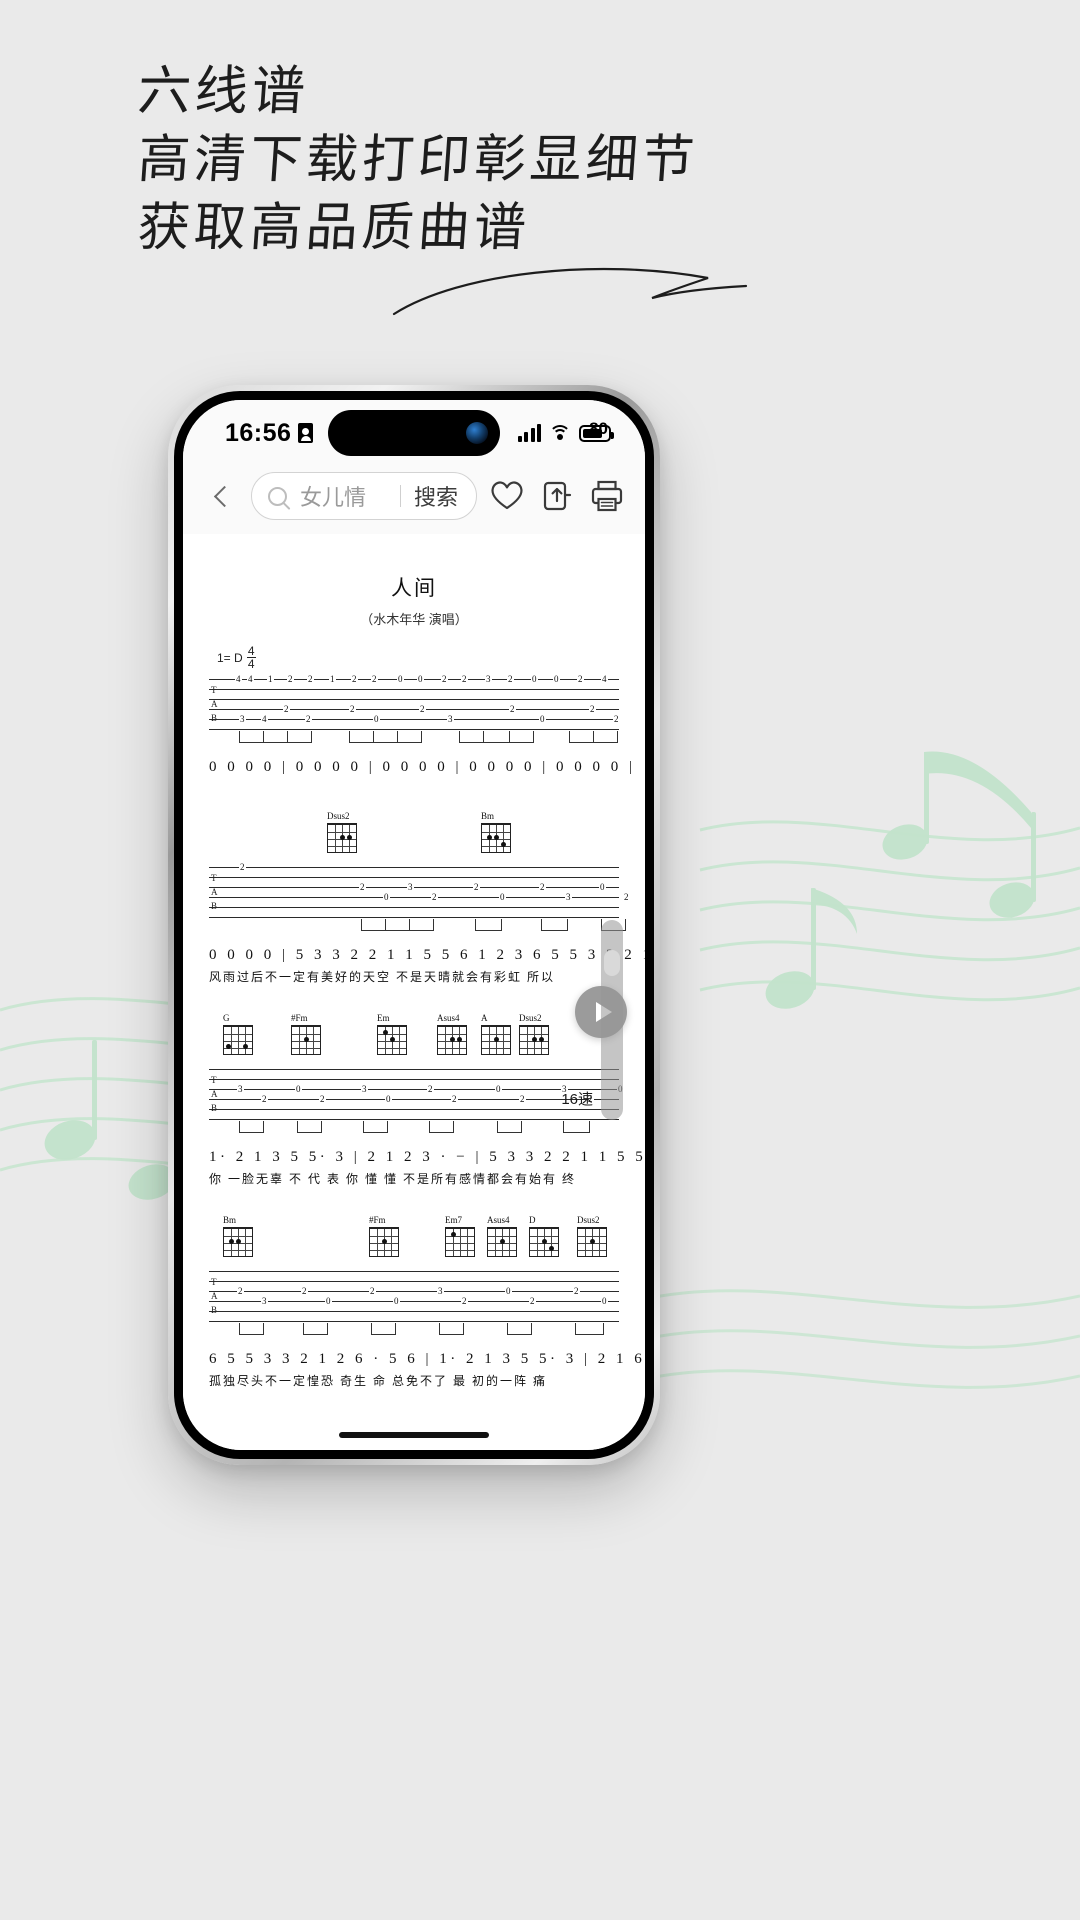 The image size is (1080, 1920). I want to click on playback-controls: 16速, so click(594, 1020).